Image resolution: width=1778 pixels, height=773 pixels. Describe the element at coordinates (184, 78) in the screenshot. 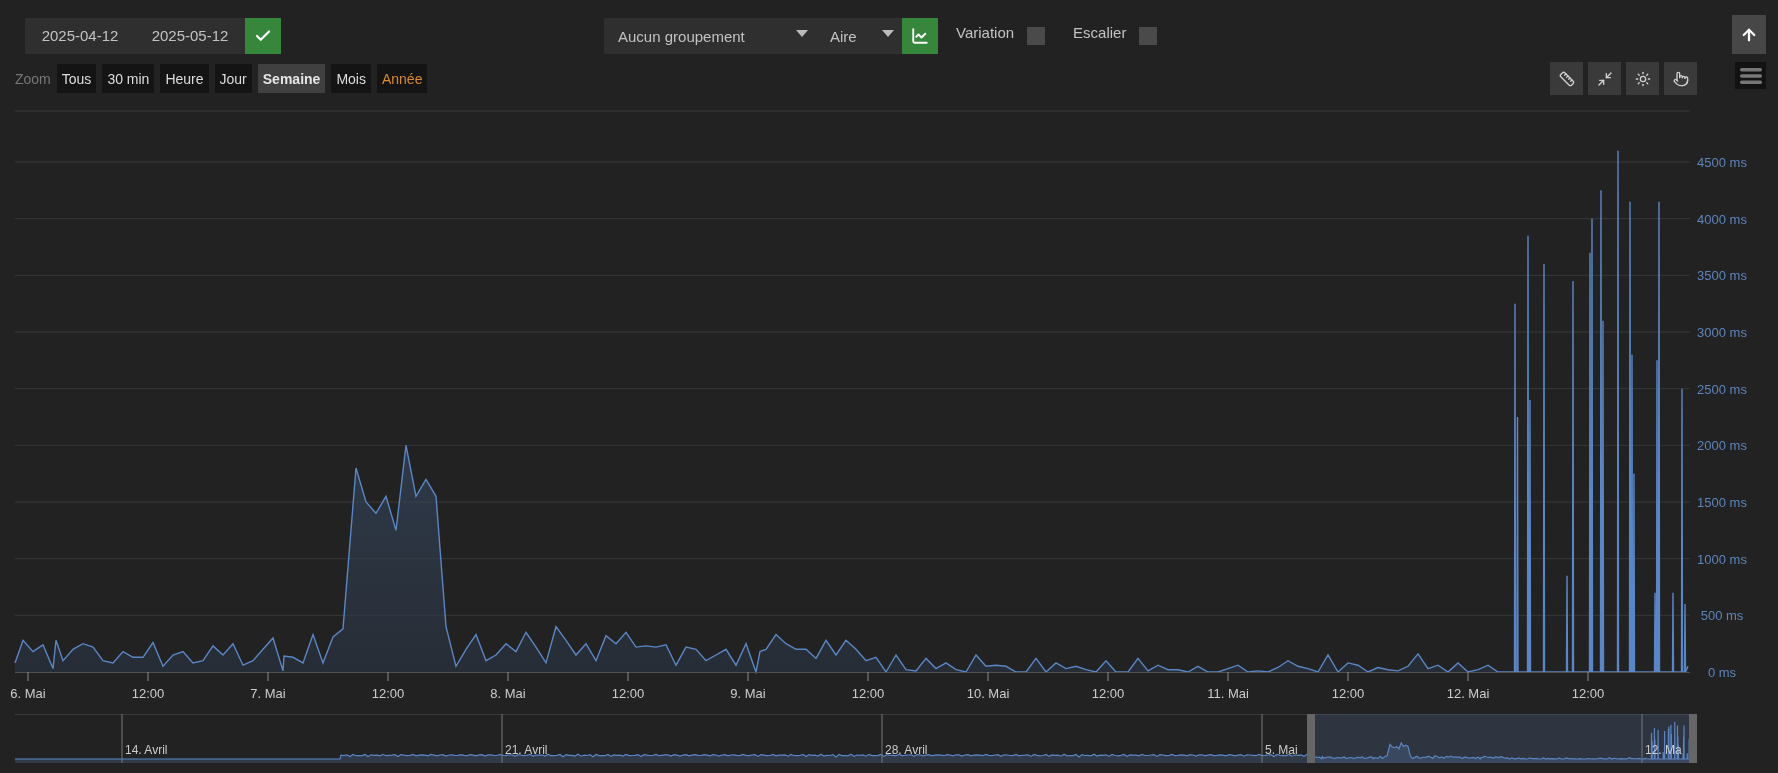

I see `zoom-button: Heure` at that location.